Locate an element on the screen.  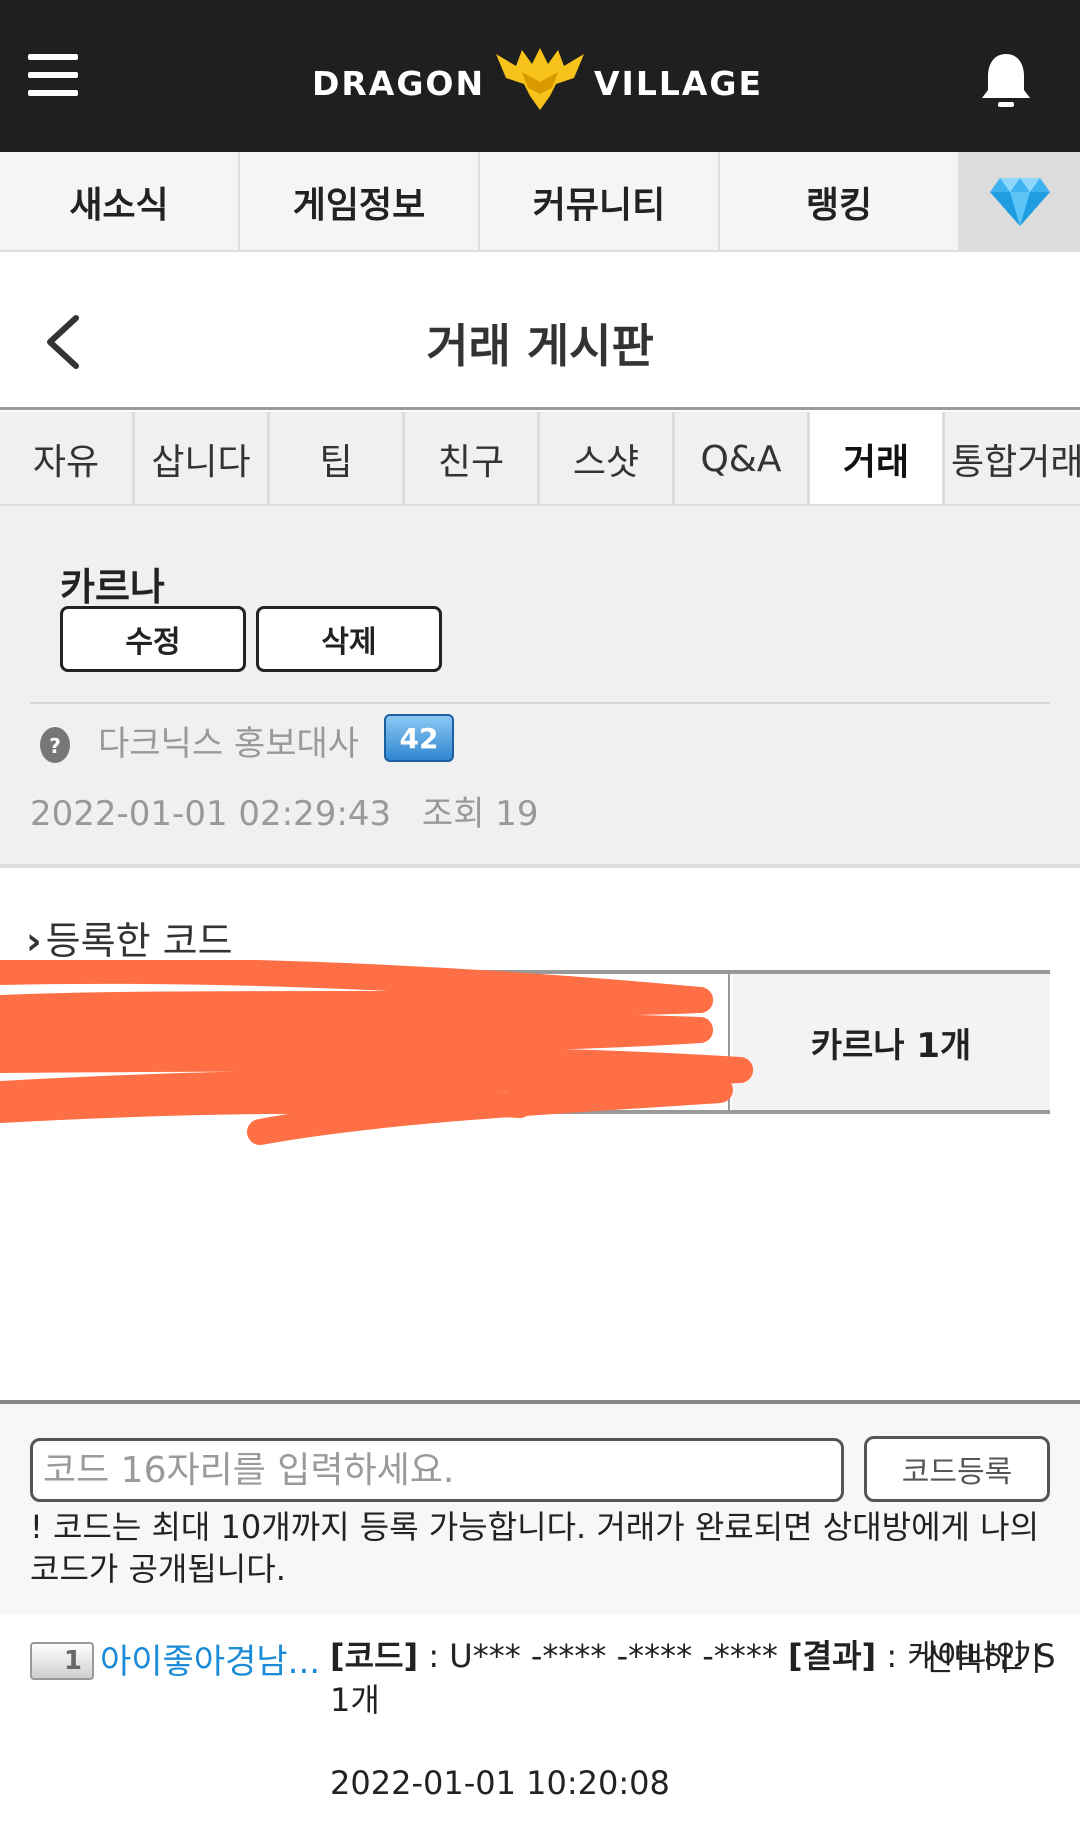
page-title-bar: 거래 게시판 is located at coordinates (540, 332).